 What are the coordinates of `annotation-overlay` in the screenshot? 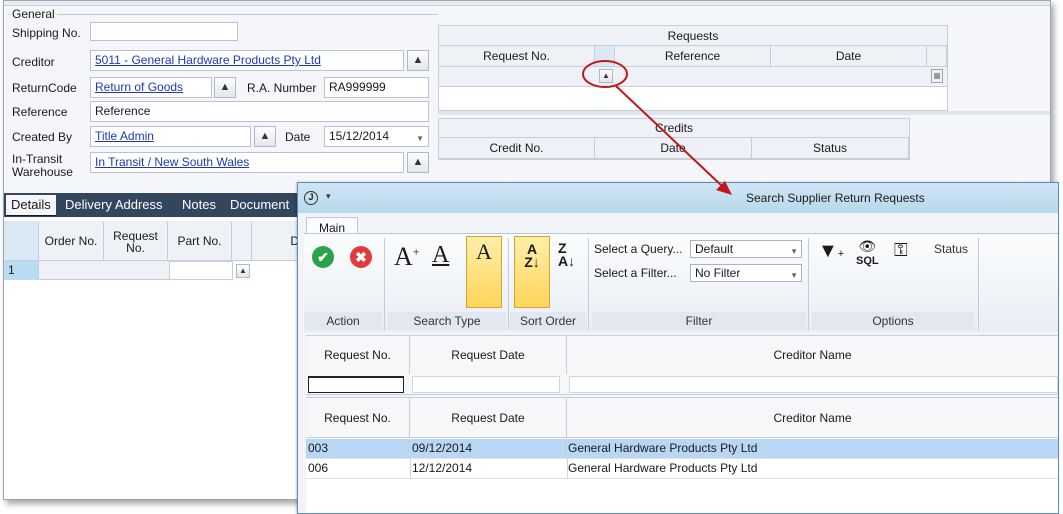 It's located at (657, 127).